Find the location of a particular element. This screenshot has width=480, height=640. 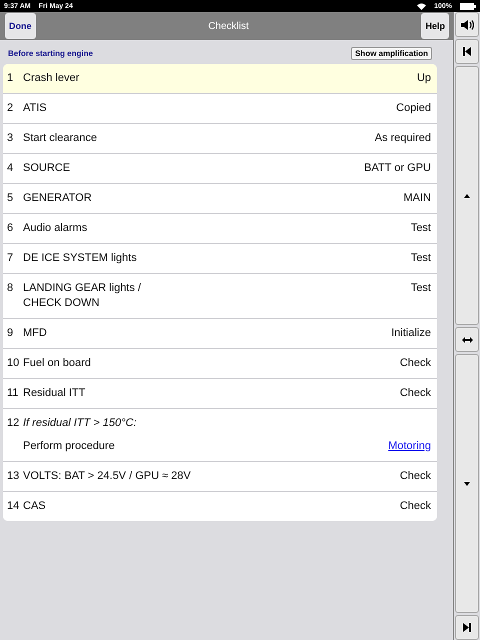

item-action: Crash lever is located at coordinates (51, 78).